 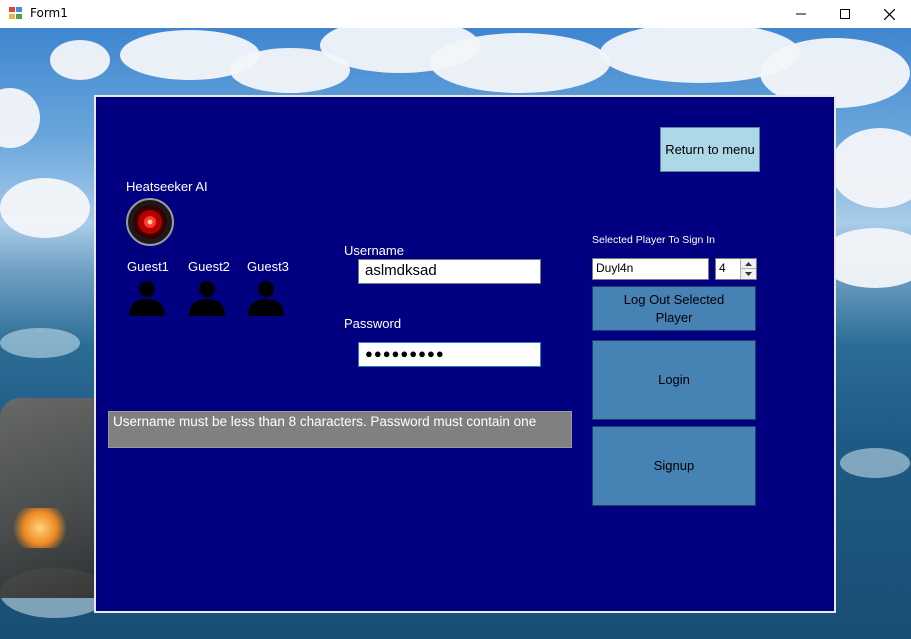 I want to click on minimize-button, so click(x=801, y=14).